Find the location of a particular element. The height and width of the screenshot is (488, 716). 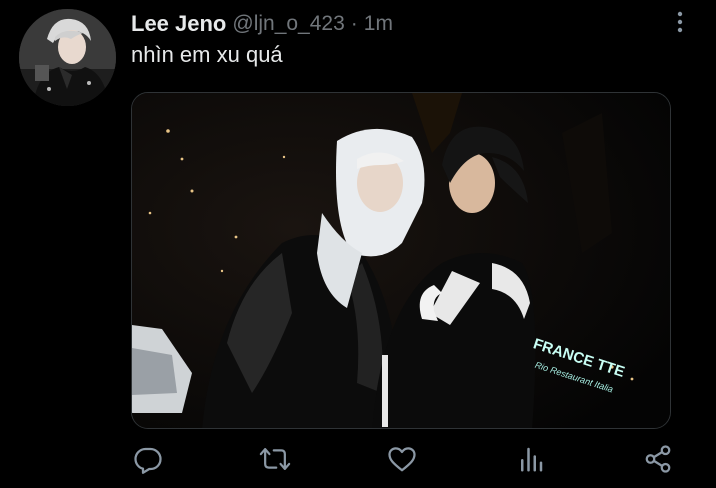

analytics-icon is located at coordinates (532, 459).